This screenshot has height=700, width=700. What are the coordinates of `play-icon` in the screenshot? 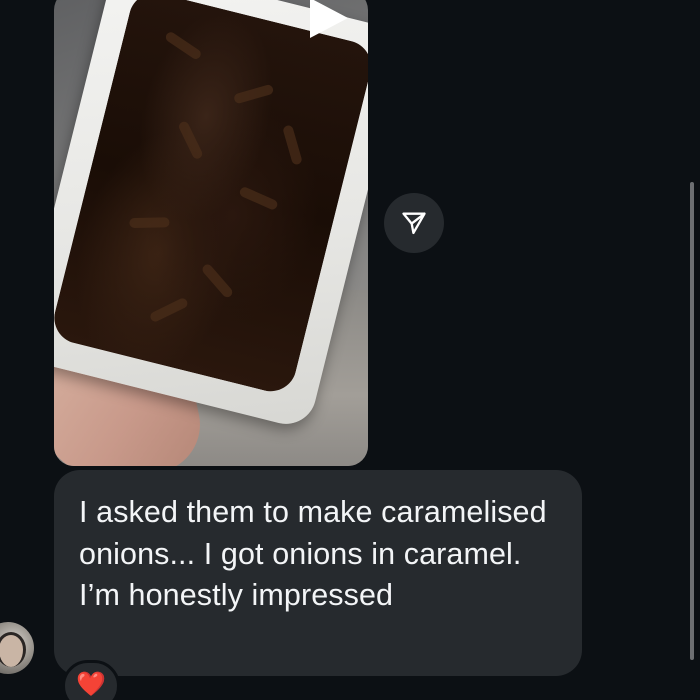 It's located at (329, 19).